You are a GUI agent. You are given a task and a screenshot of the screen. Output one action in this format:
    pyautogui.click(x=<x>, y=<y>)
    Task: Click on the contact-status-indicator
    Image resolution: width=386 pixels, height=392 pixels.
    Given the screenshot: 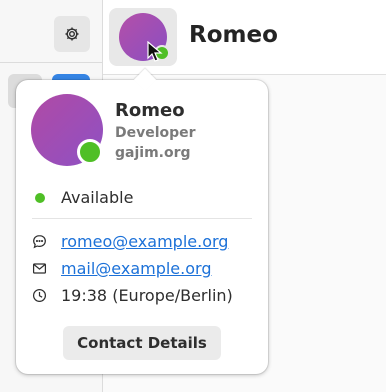 What is the action you would take?
    pyautogui.click(x=90, y=152)
    